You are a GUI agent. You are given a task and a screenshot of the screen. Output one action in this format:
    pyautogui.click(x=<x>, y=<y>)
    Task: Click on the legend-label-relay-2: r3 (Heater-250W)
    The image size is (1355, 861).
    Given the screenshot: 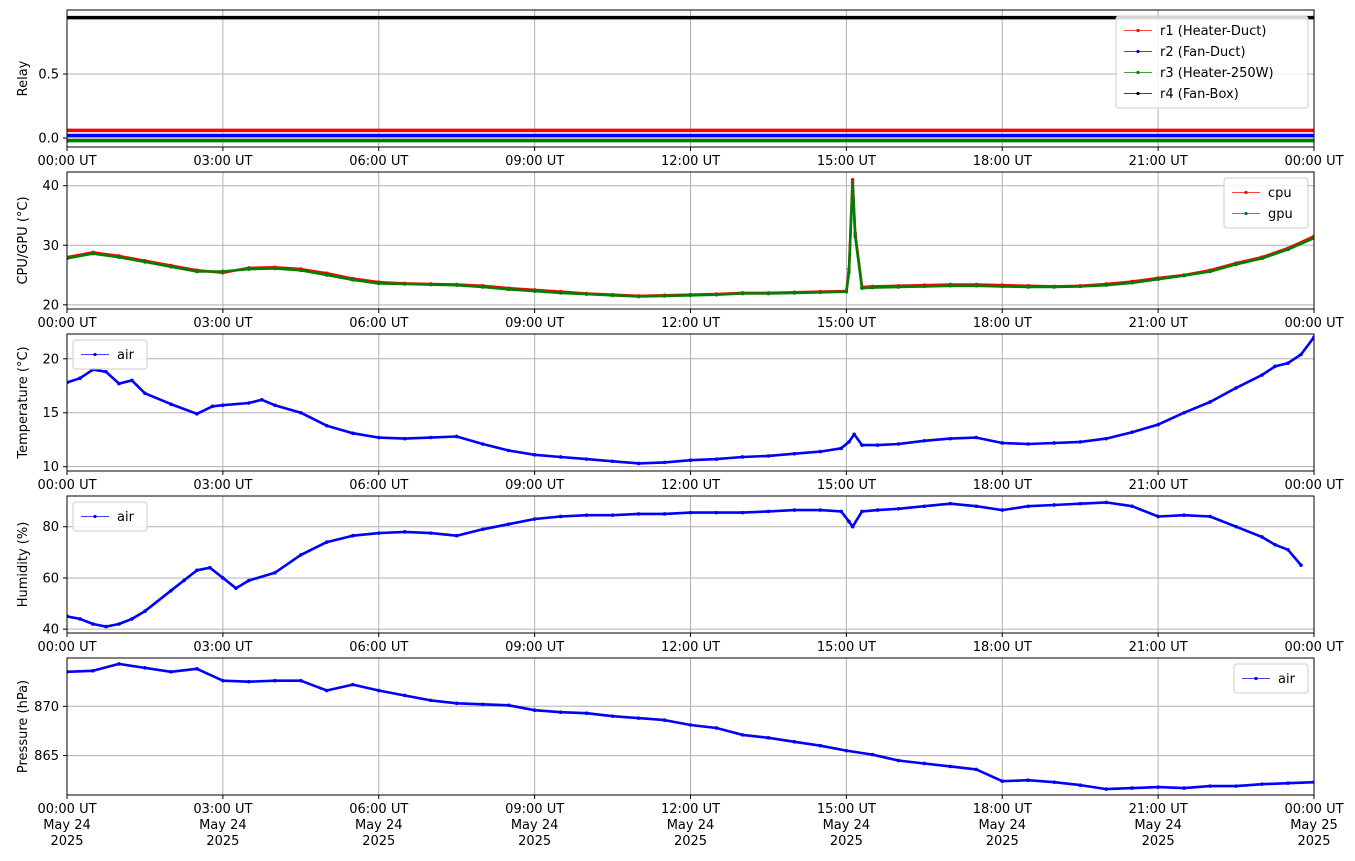 What is the action you would take?
    pyautogui.click(x=1217, y=73)
    